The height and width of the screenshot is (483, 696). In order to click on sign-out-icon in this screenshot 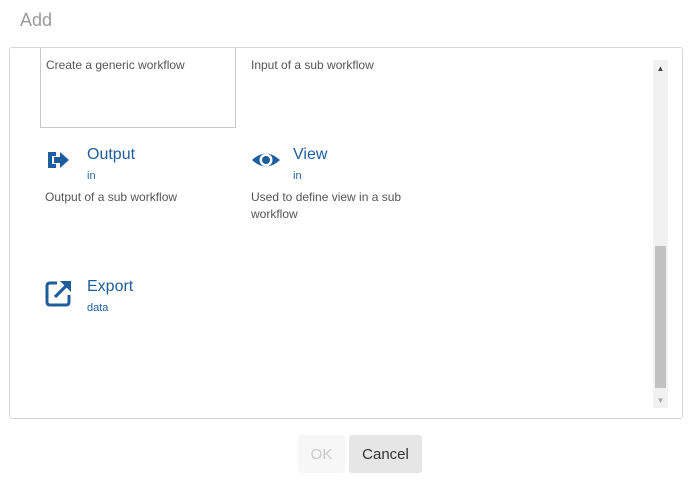, I will do `click(60, 162)`.